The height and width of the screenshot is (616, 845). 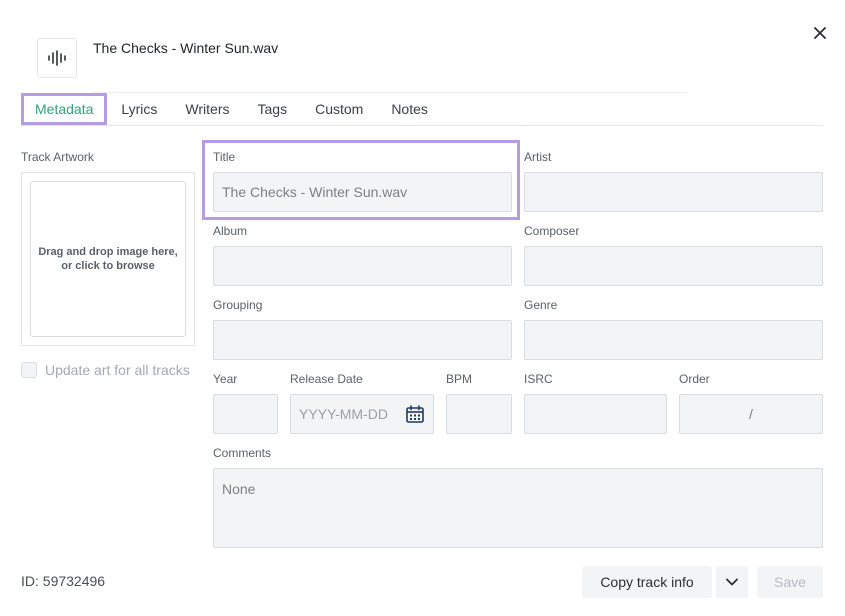 What do you see at coordinates (230, 231) in the screenshot?
I see `album-label: Album` at bounding box center [230, 231].